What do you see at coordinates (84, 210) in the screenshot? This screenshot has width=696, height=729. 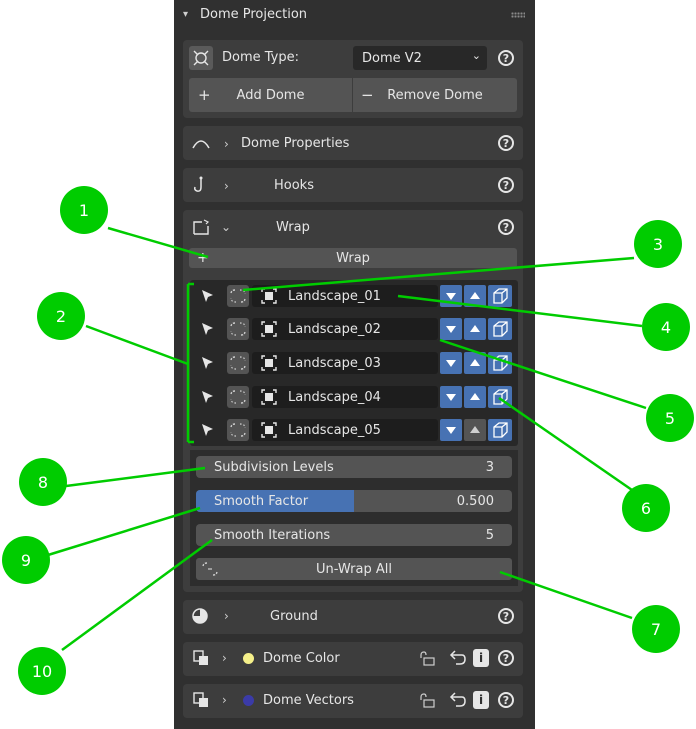 I see `callout-1: 1` at bounding box center [84, 210].